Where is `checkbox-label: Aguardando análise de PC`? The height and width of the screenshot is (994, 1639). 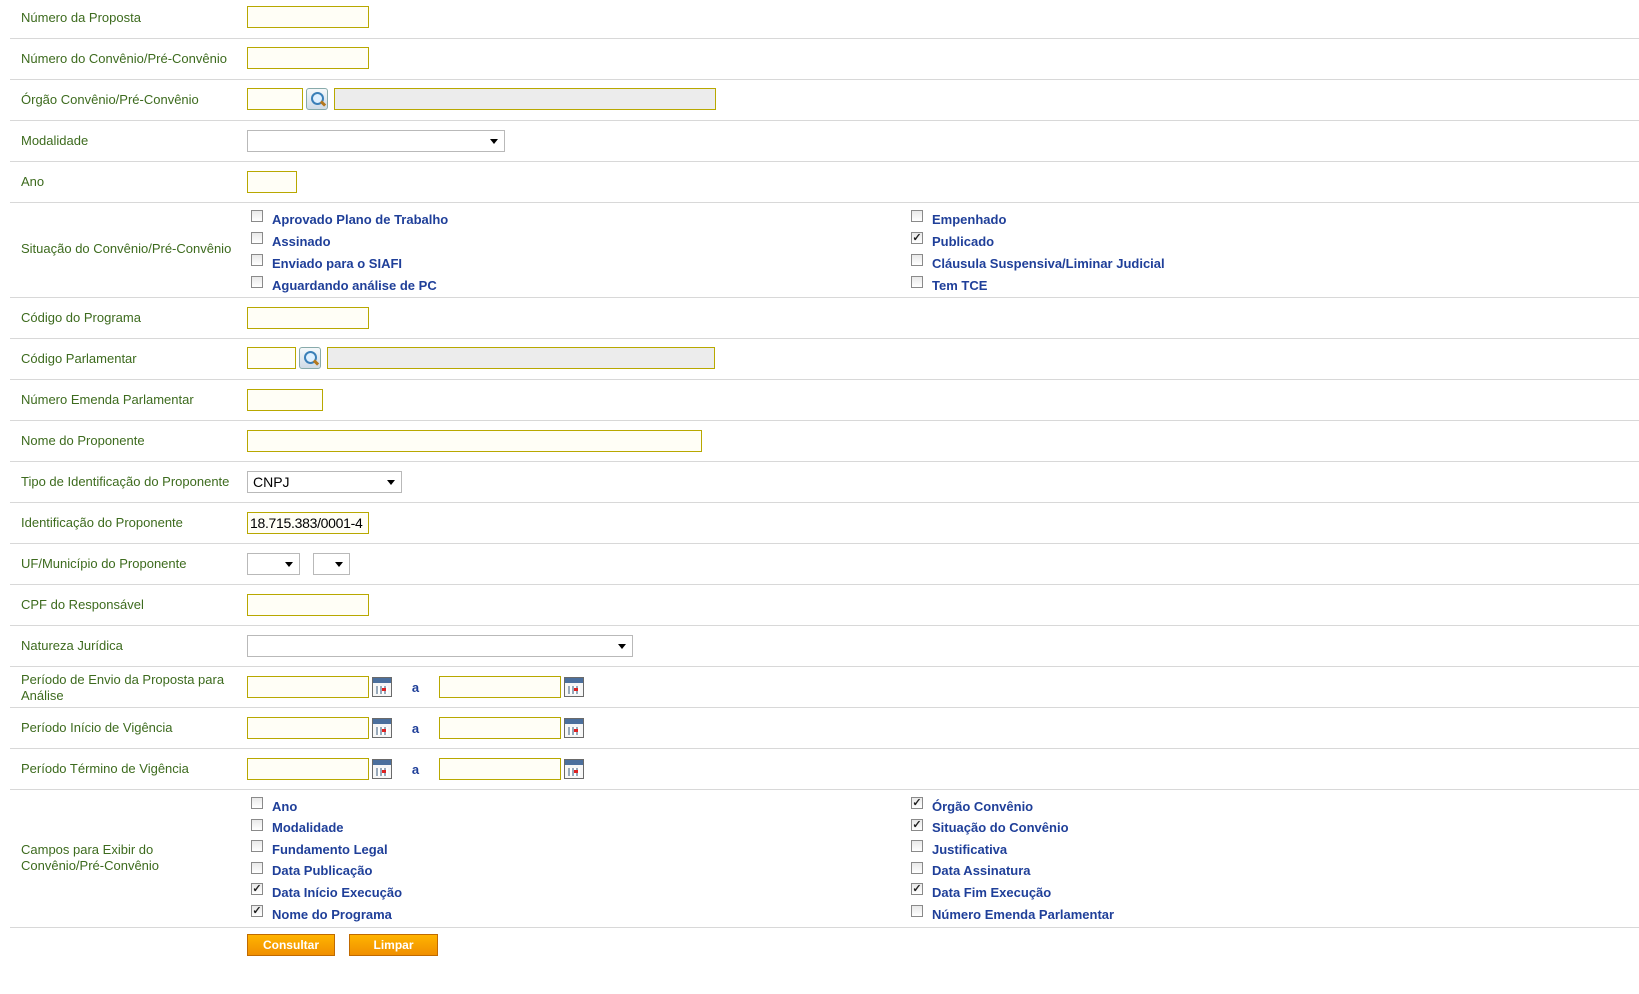
checkbox-label: Aguardando análise de PC is located at coordinates (354, 285).